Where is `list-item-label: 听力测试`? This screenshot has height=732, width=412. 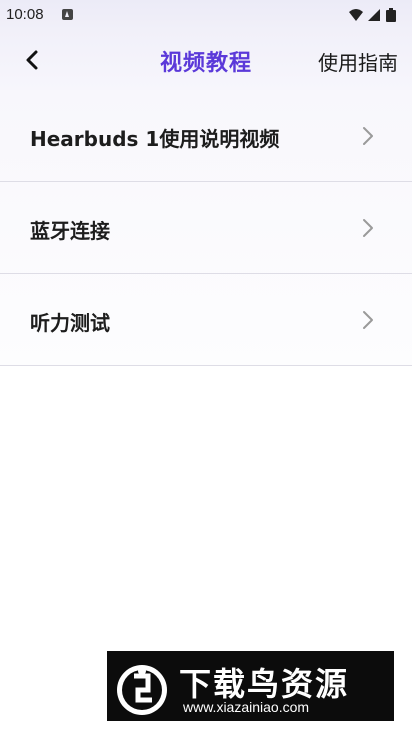 list-item-label: 听力测试 is located at coordinates (70, 323).